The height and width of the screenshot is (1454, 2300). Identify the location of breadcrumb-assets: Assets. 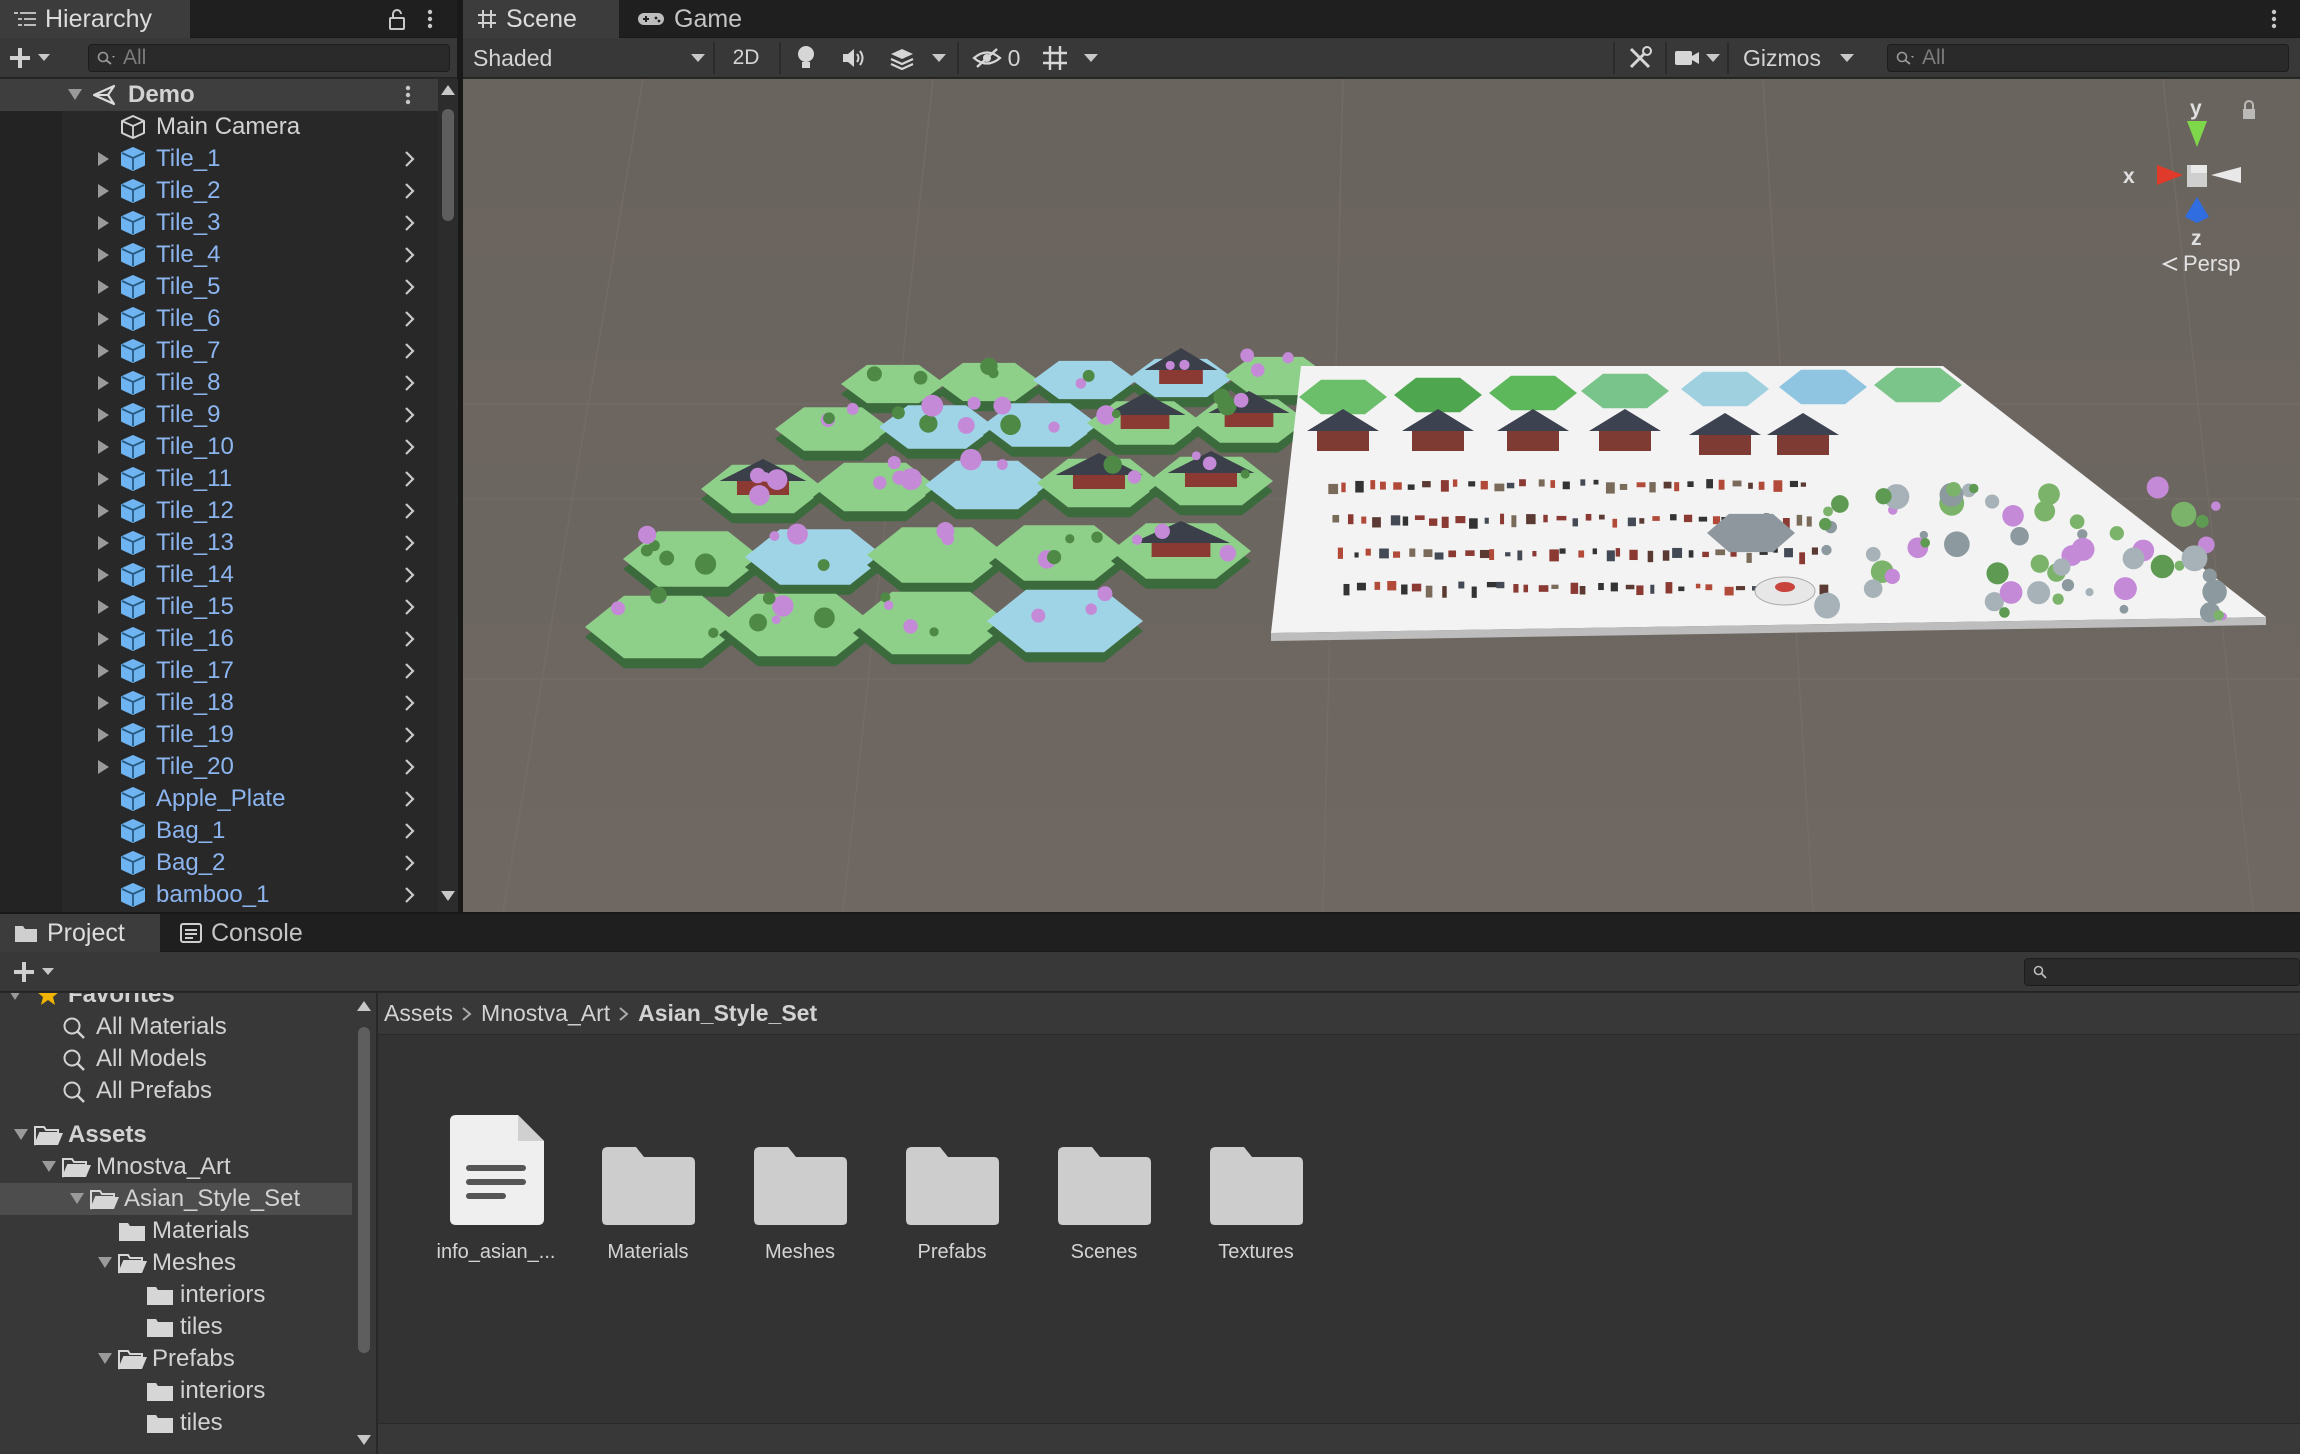
(418, 1013).